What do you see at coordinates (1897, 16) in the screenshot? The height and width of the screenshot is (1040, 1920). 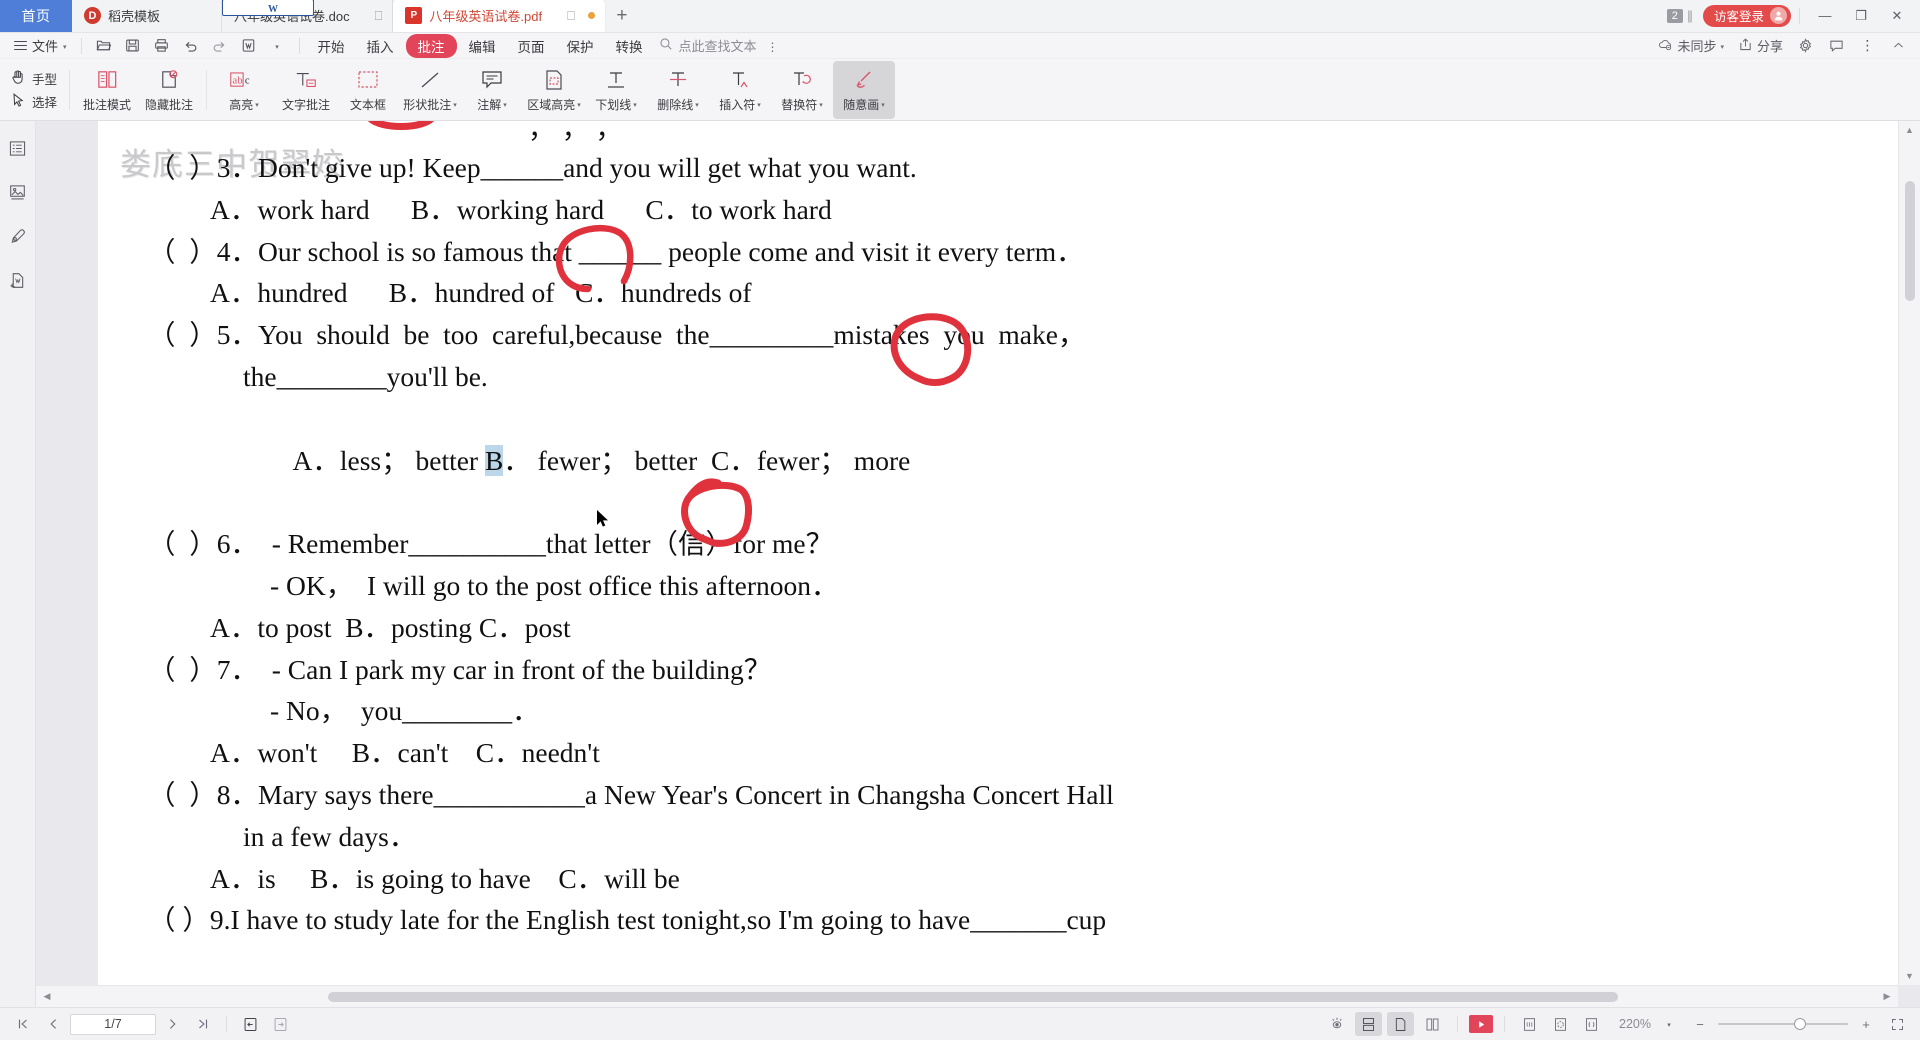 I see `close-button: ✕` at bounding box center [1897, 16].